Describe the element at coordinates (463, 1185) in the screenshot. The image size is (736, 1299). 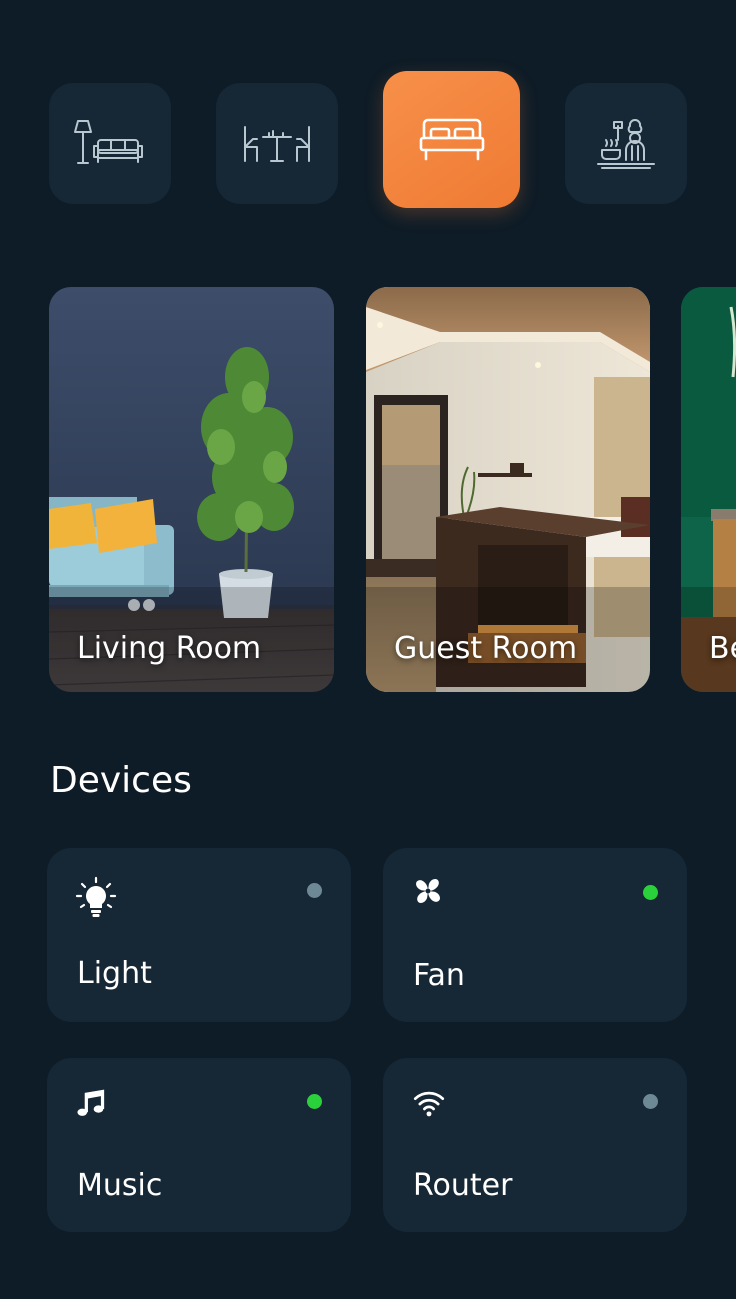
I see `device-label: Router` at that location.